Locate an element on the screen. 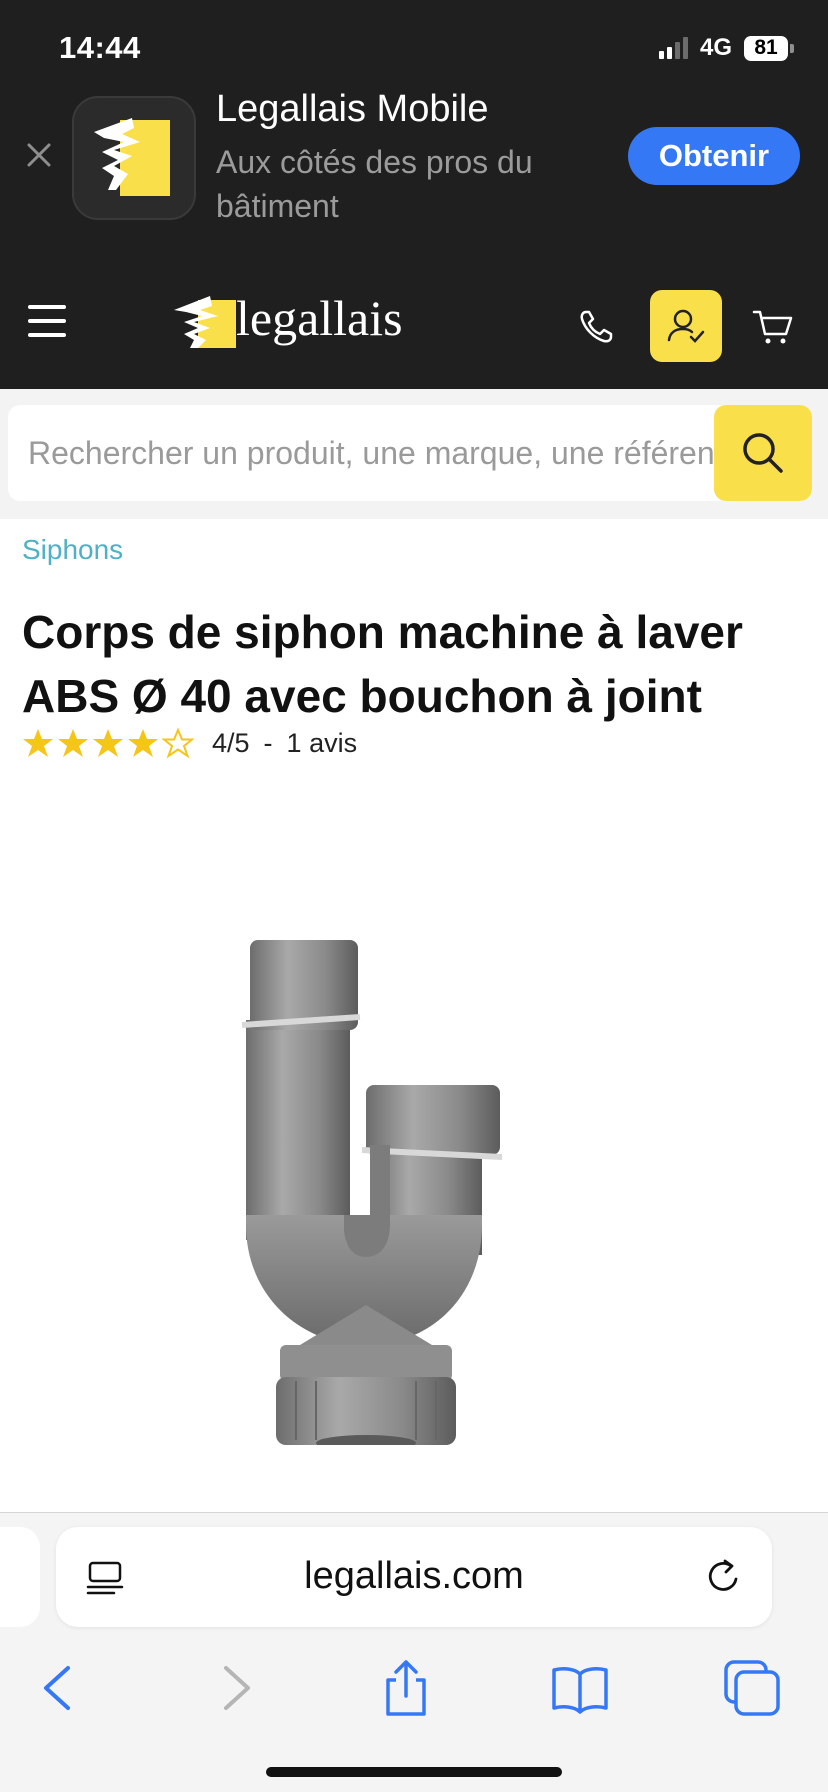 The height and width of the screenshot is (1792, 828). breadcrumb-link: Siphons is located at coordinates (72, 550).